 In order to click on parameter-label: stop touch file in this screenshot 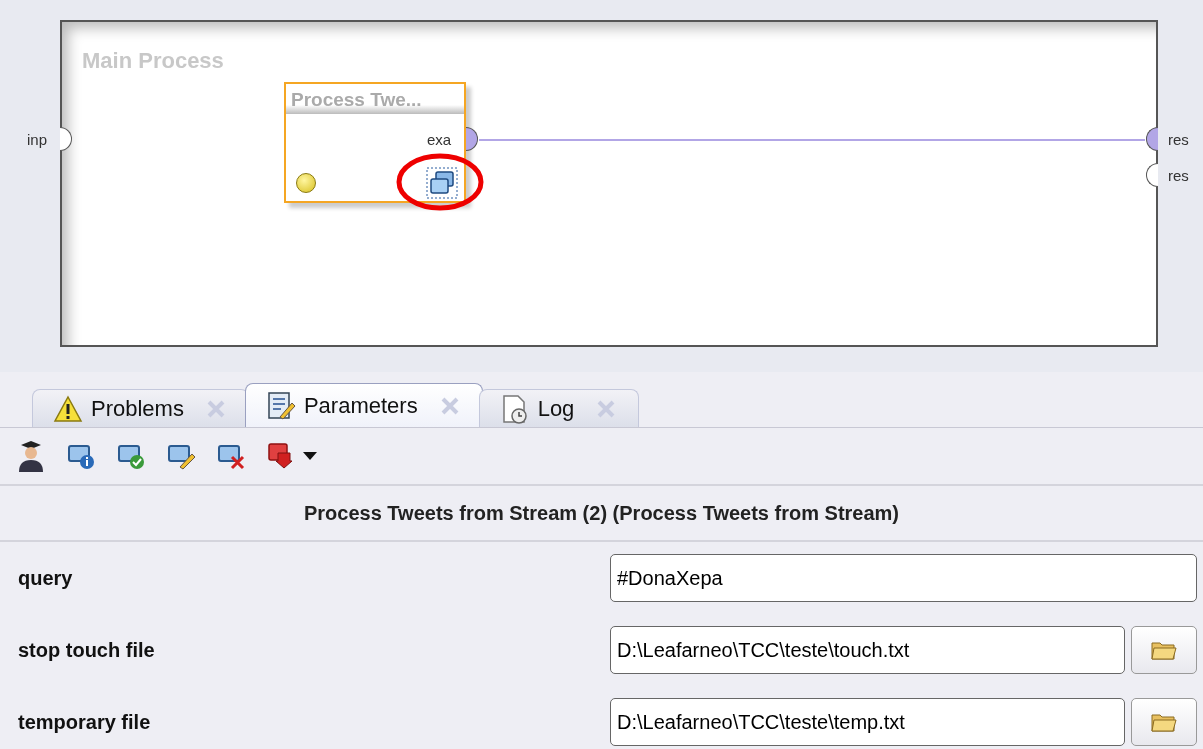, I will do `click(87, 650)`.